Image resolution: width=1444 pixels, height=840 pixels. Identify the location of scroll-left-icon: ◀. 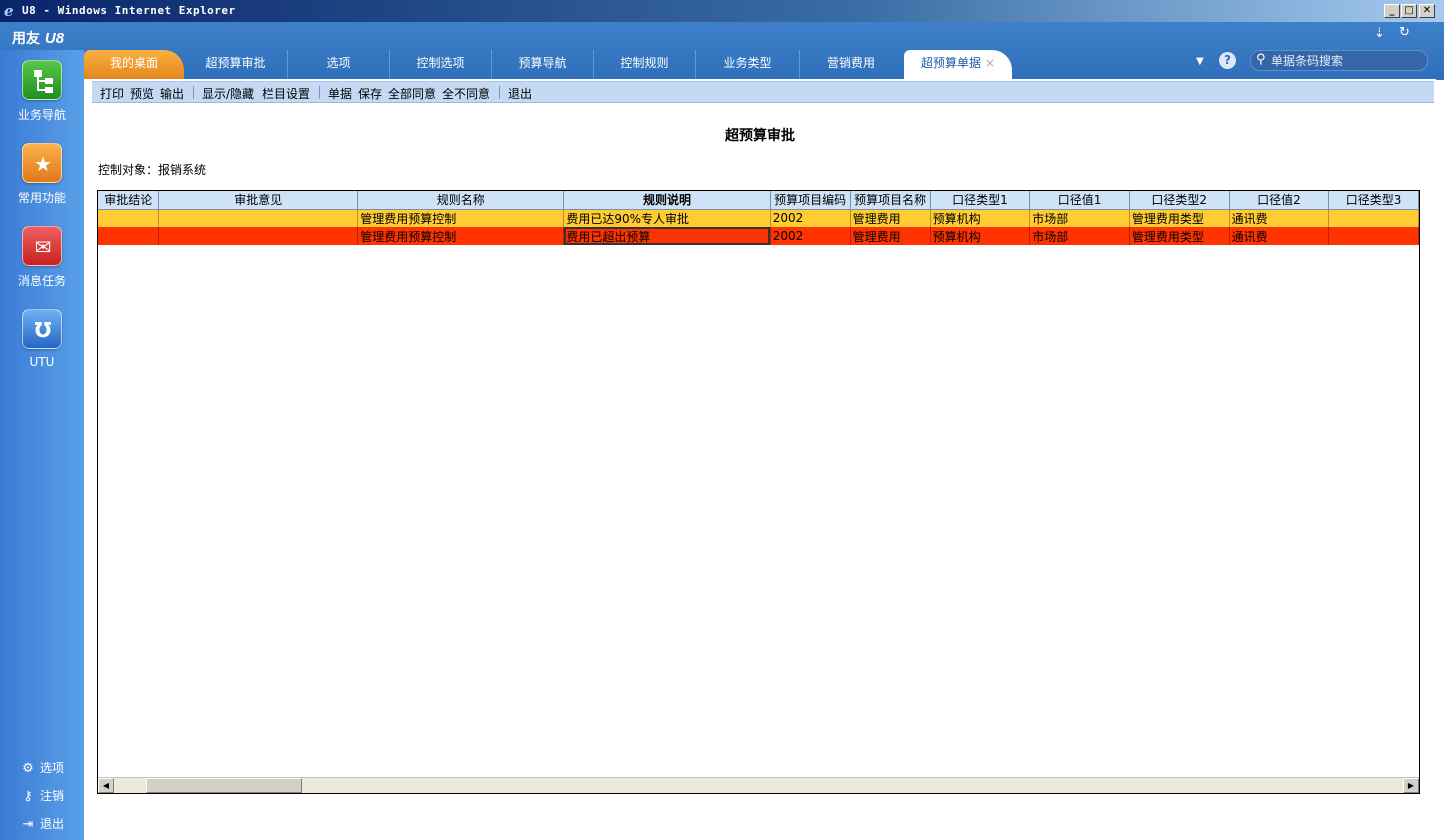
(106, 785).